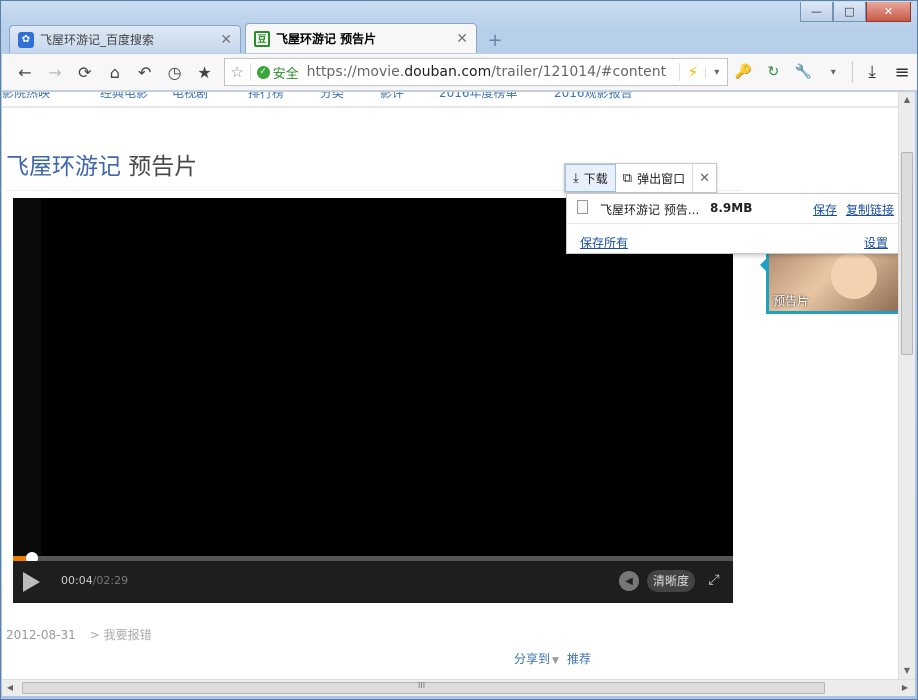 This screenshot has width=918, height=700. What do you see at coordinates (190, 96) in the screenshot?
I see `nav-link: 电视剧` at bounding box center [190, 96].